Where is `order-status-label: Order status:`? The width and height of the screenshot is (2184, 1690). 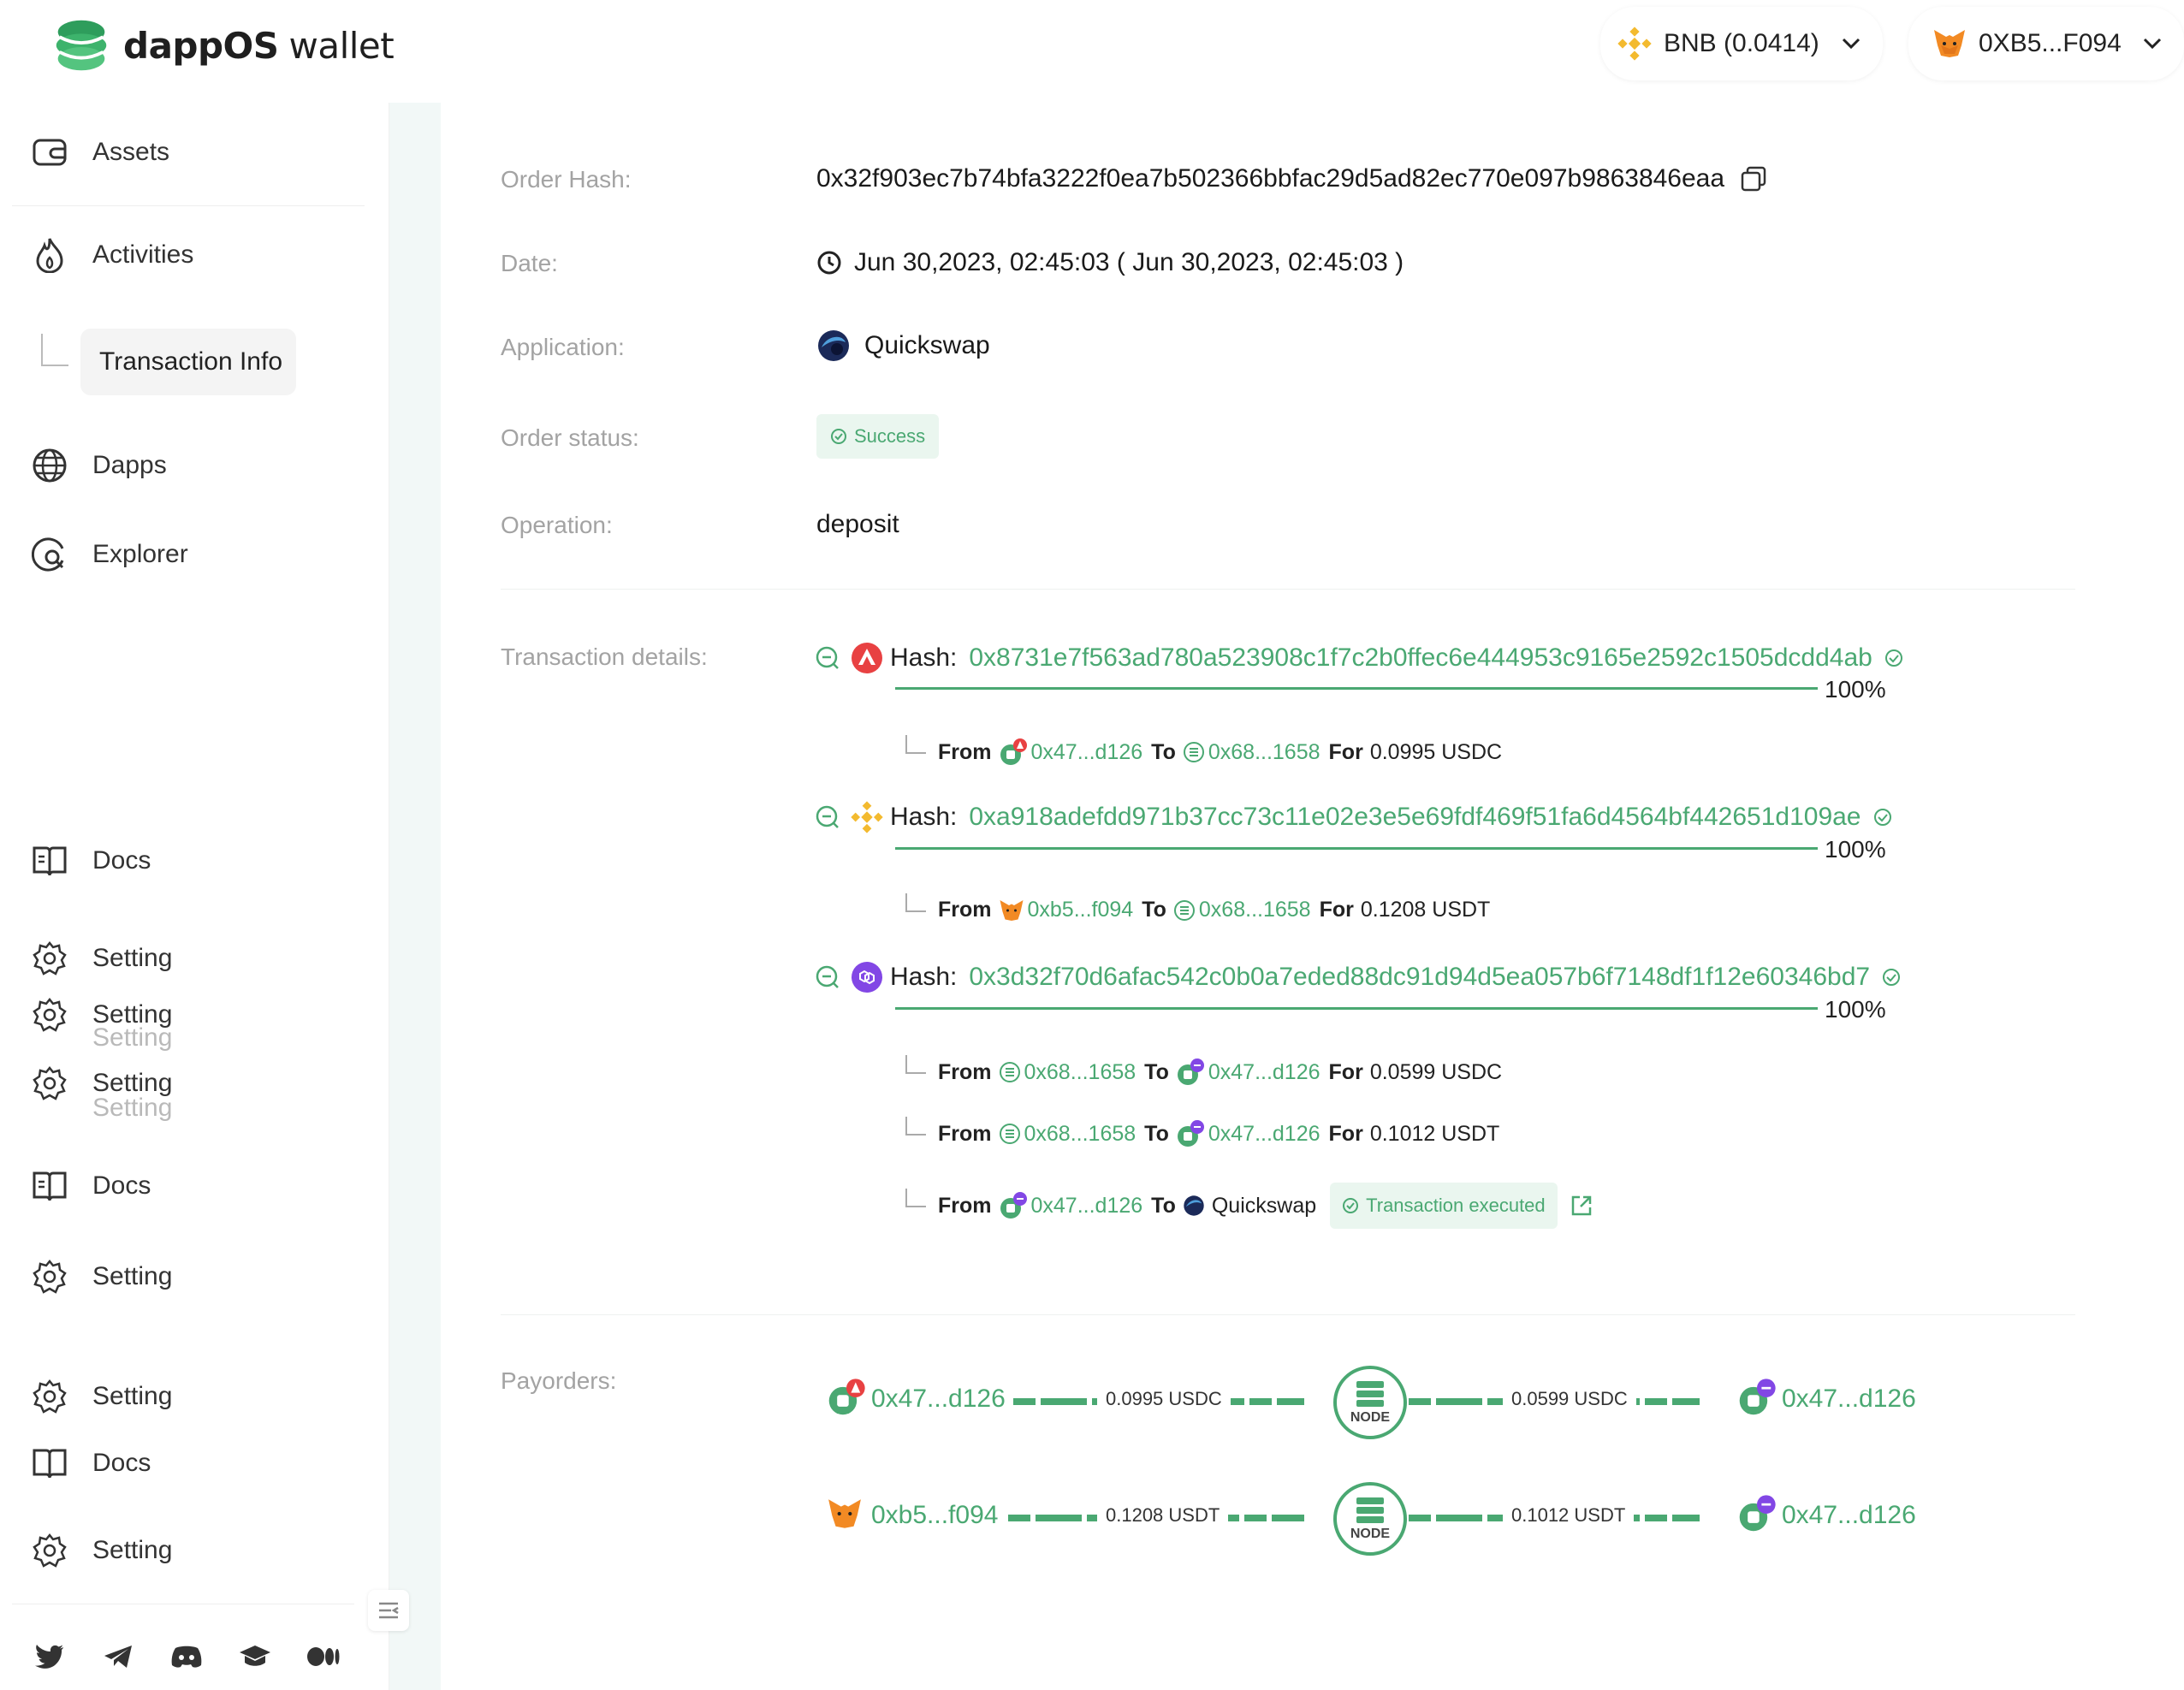
order-status-label: Order status: is located at coordinates (570, 437).